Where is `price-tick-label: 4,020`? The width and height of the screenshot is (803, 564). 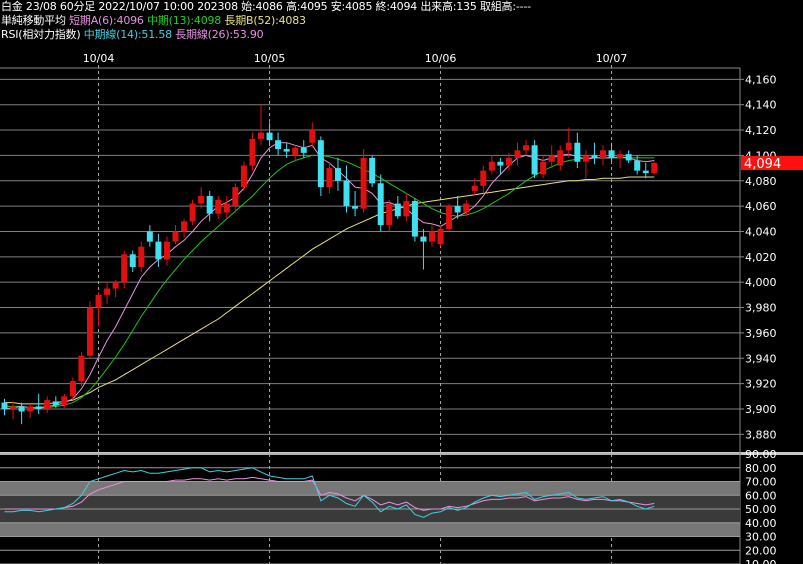
price-tick-label: 4,020 is located at coordinates (761, 257).